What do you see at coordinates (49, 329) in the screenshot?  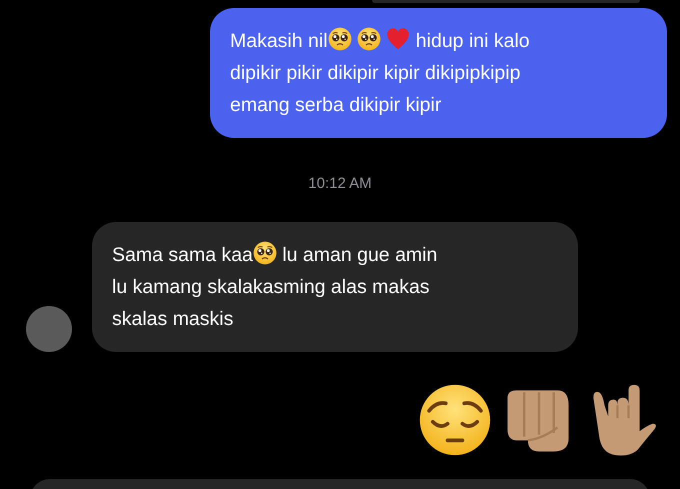 I see `avatar` at bounding box center [49, 329].